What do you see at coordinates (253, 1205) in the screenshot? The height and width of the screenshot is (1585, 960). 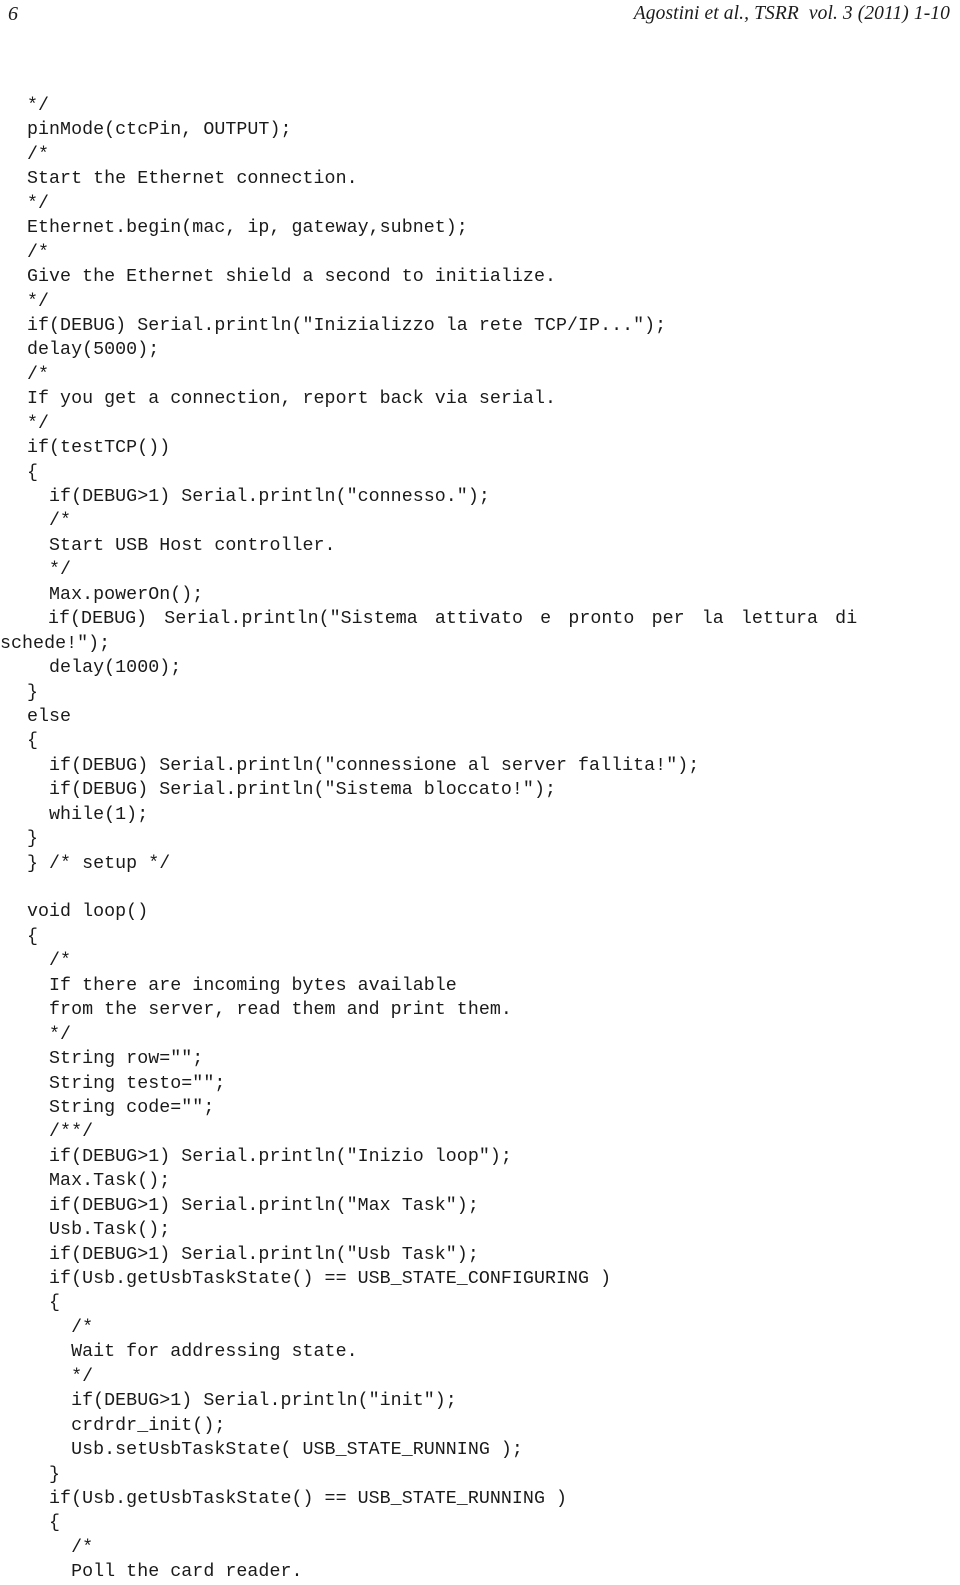 I see `code-line: if(DEBUG>1) Serial.println("Max Task");` at bounding box center [253, 1205].